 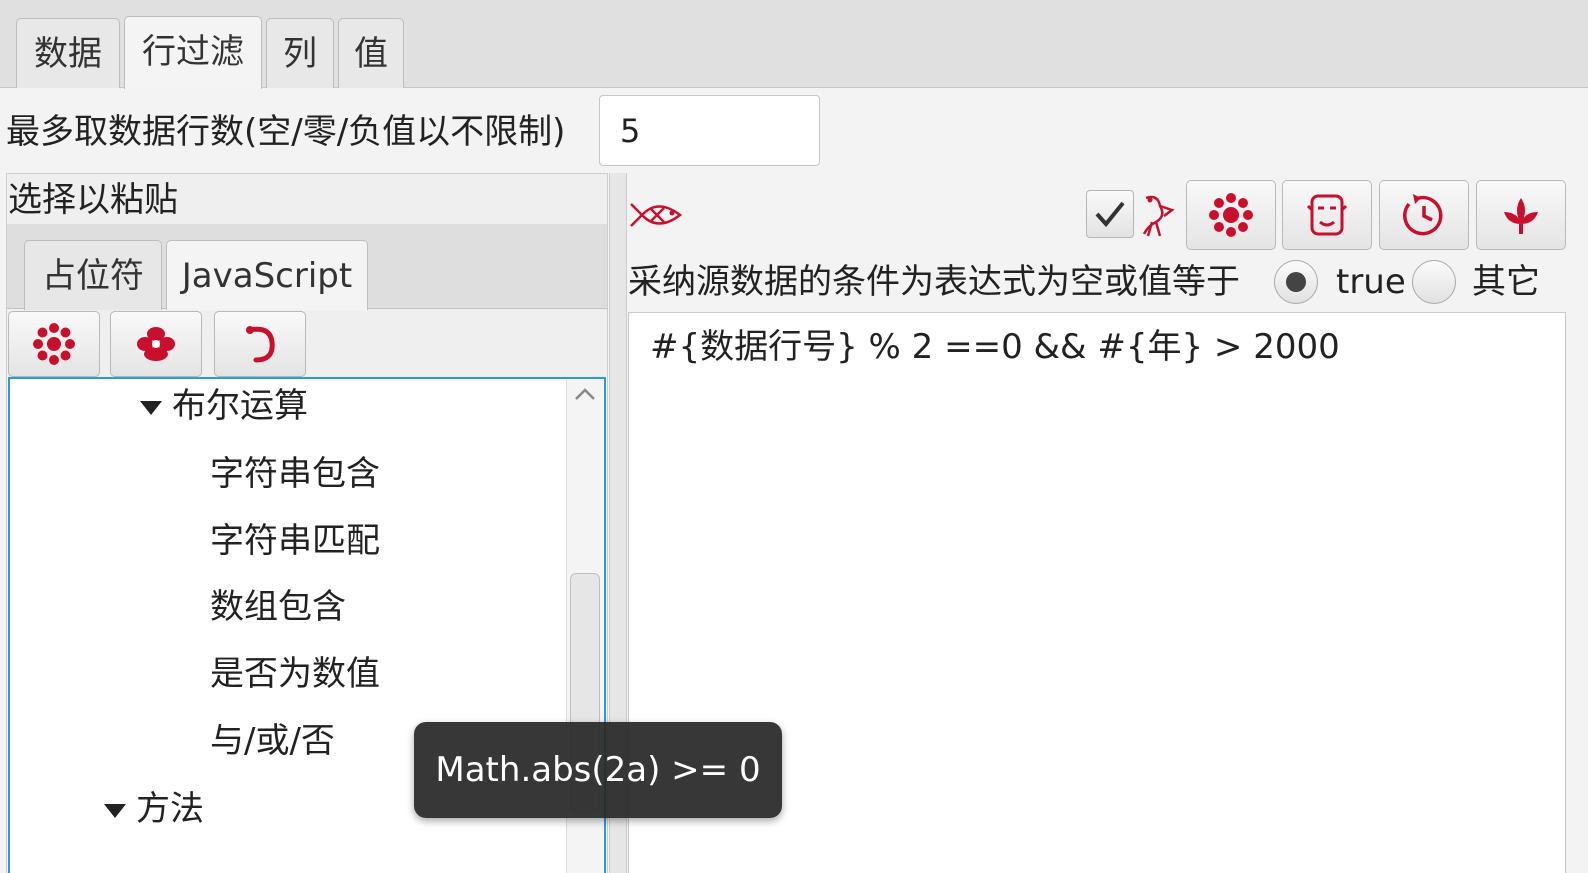 I want to click on tab-row-filter: 行过滤, so click(x=193, y=52).